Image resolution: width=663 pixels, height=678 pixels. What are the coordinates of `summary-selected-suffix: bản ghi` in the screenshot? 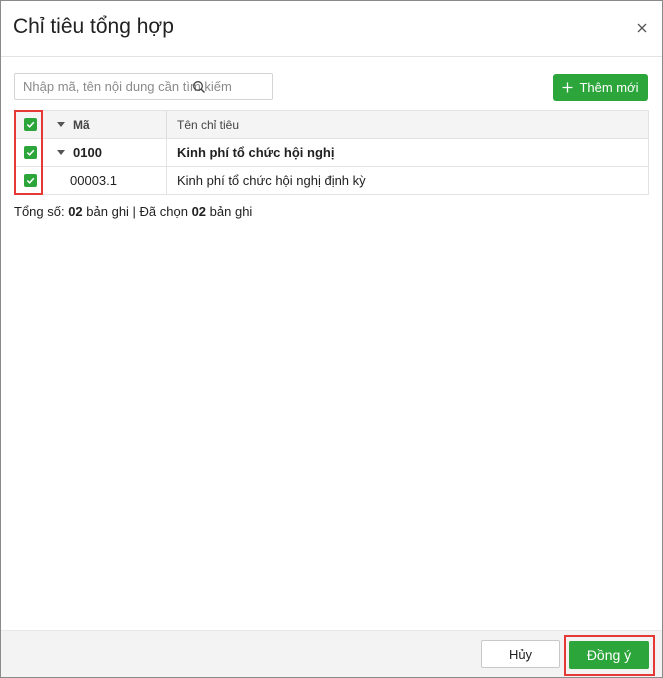 It's located at (229, 211).